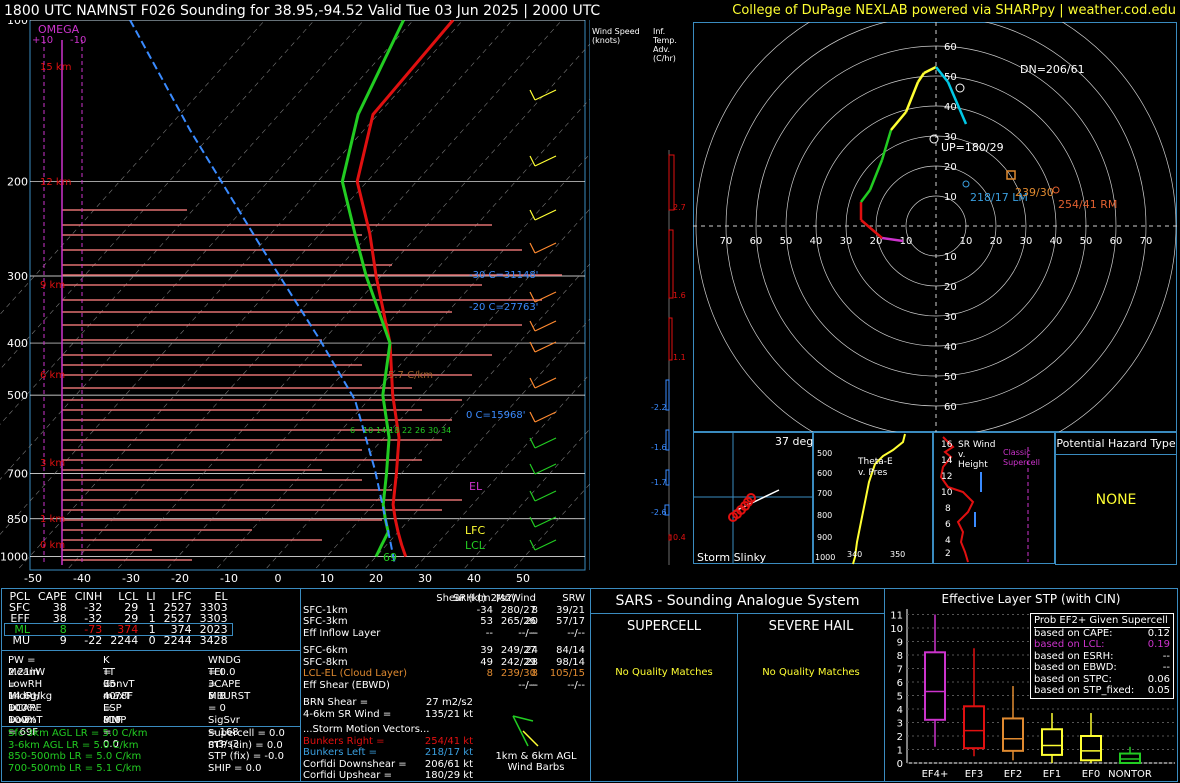 This screenshot has width=1180, height=783. I want to click on hodo-ring-label: 30, so click(950, 317).